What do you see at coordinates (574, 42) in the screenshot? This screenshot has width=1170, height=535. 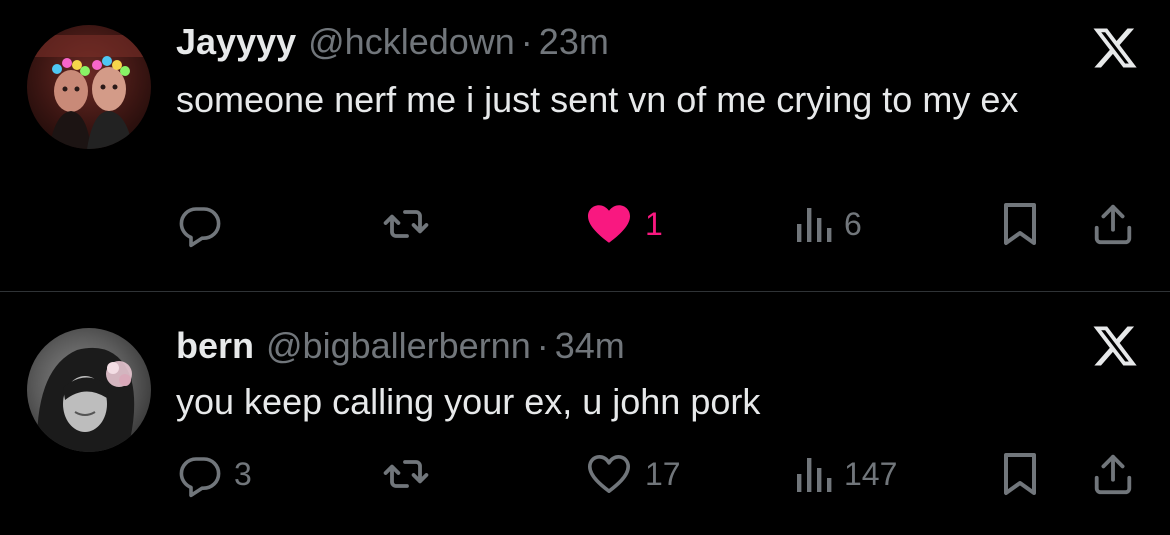 I see `timestamp: 23m` at bounding box center [574, 42].